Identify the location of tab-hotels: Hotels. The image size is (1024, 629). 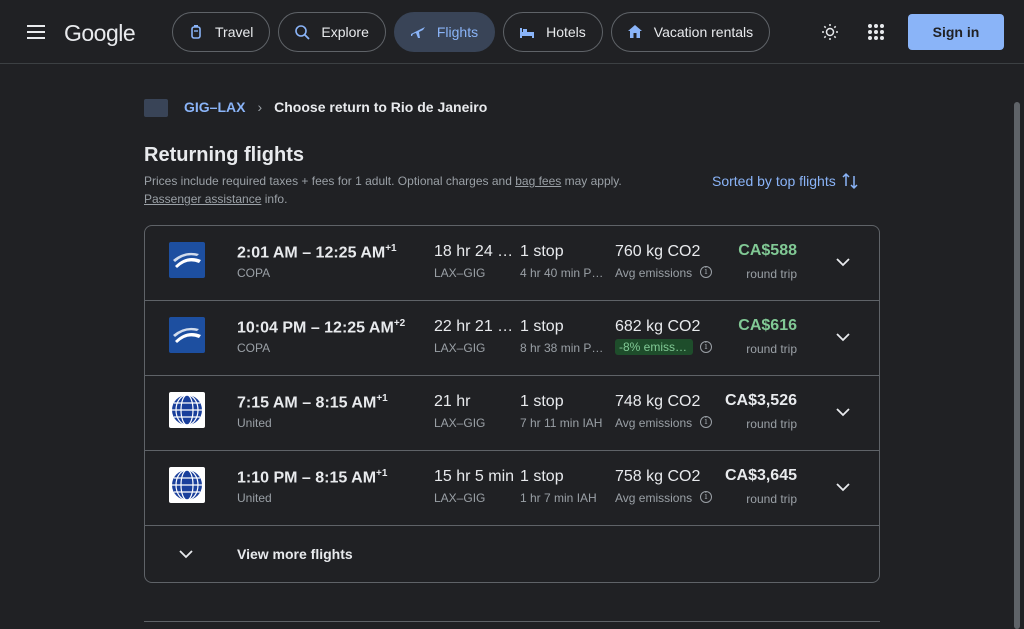
(553, 32).